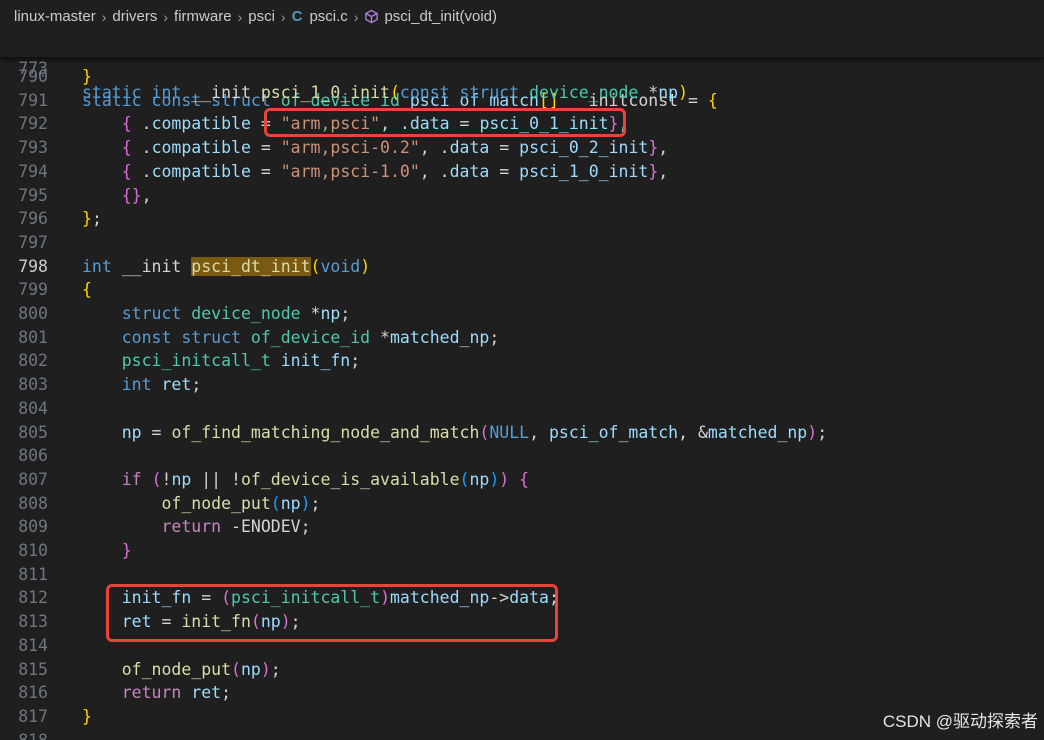  I want to click on code-line: 810 }, so click(522, 551).